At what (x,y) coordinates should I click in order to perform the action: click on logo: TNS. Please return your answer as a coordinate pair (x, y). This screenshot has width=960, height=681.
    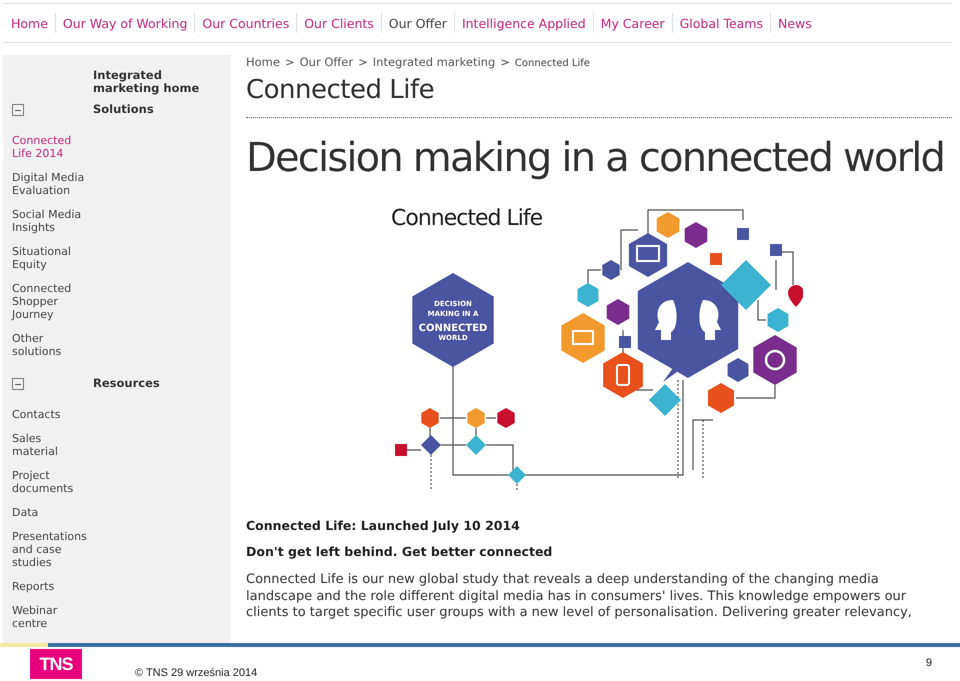
    Looking at the image, I should click on (56, 664).